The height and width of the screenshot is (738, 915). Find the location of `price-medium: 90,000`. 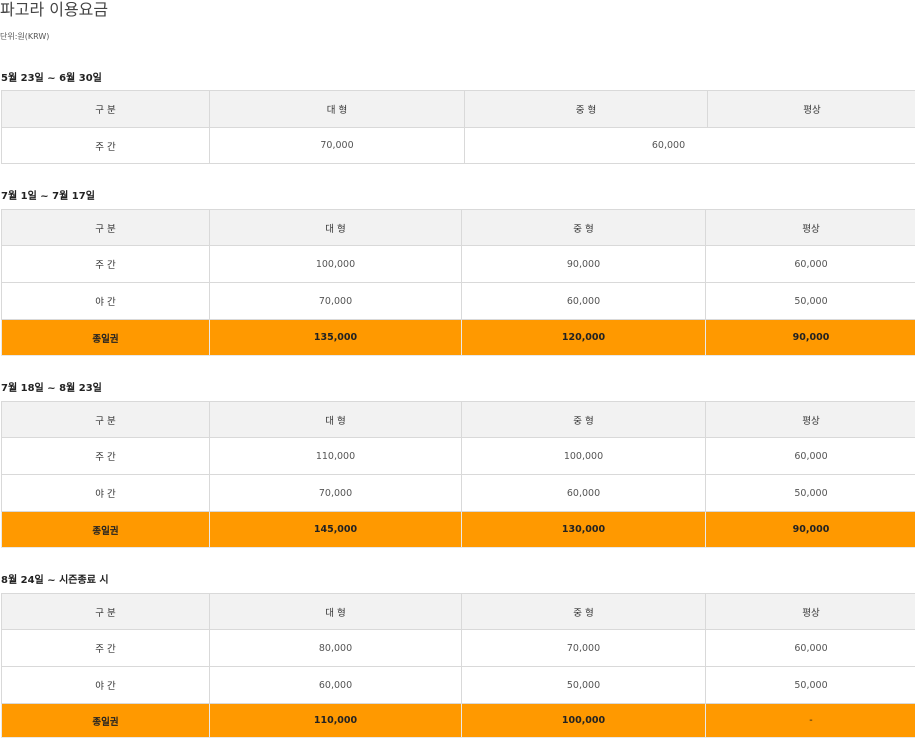

price-medium: 90,000 is located at coordinates (584, 264).